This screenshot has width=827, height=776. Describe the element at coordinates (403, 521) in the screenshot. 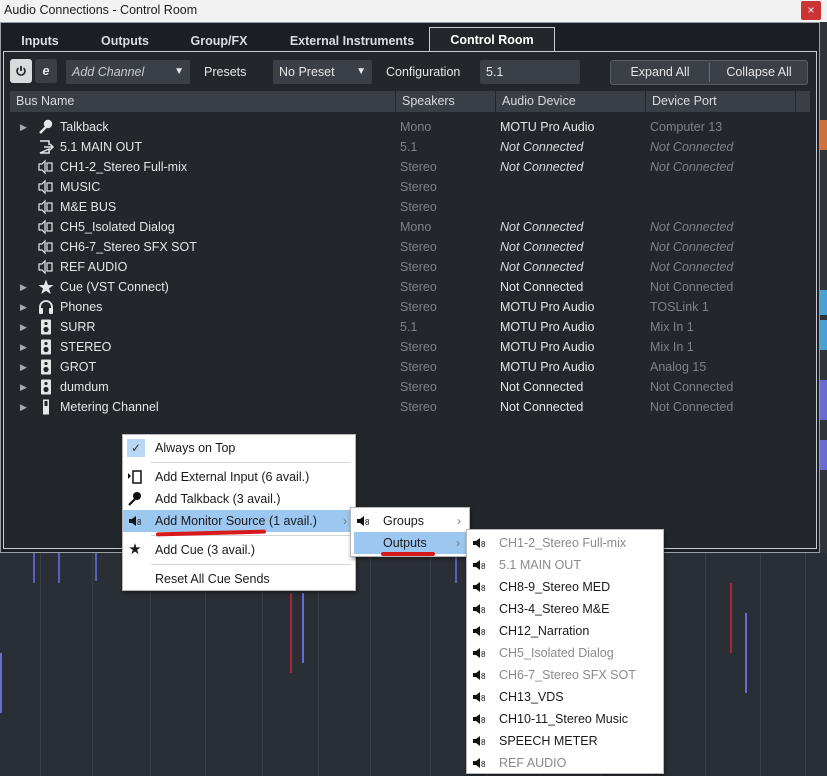

I see `submenu-item-label: Groups` at that location.